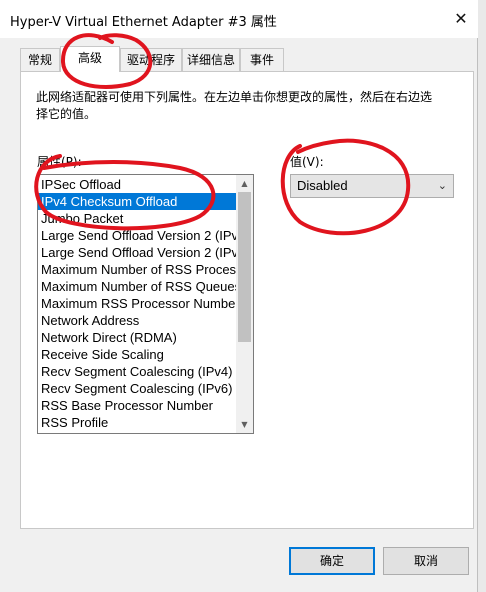 The image size is (486, 592). What do you see at coordinates (332, 561) in the screenshot?
I see `ok-button: 确定` at bounding box center [332, 561].